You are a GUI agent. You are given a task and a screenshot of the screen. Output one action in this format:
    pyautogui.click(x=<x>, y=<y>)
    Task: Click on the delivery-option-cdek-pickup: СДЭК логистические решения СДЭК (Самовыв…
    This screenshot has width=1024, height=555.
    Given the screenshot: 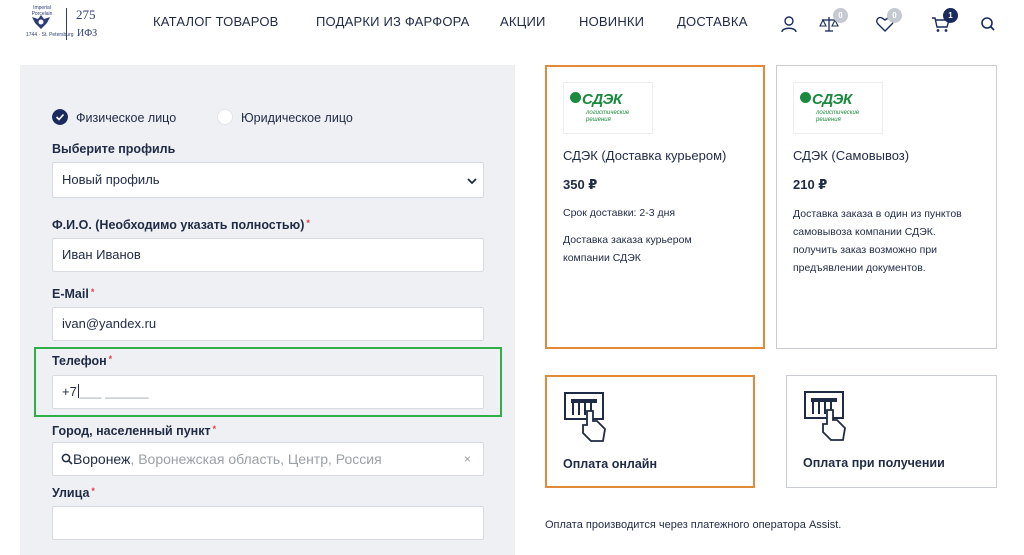 What is the action you would take?
    pyautogui.click(x=886, y=207)
    